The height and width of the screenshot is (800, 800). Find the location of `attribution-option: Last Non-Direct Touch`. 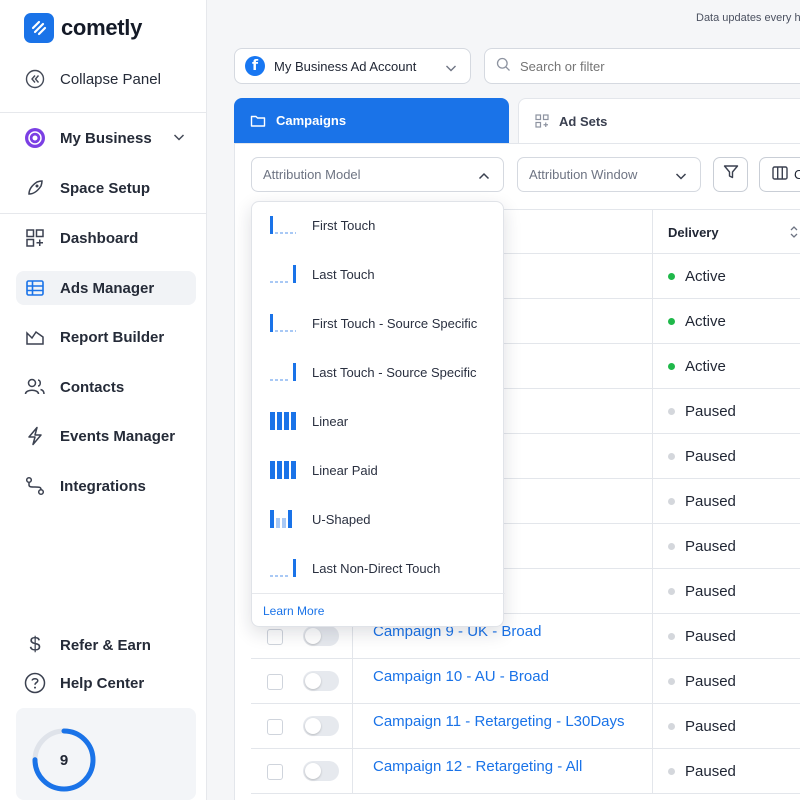

attribution-option: Last Non-Direct Touch is located at coordinates (378, 568).